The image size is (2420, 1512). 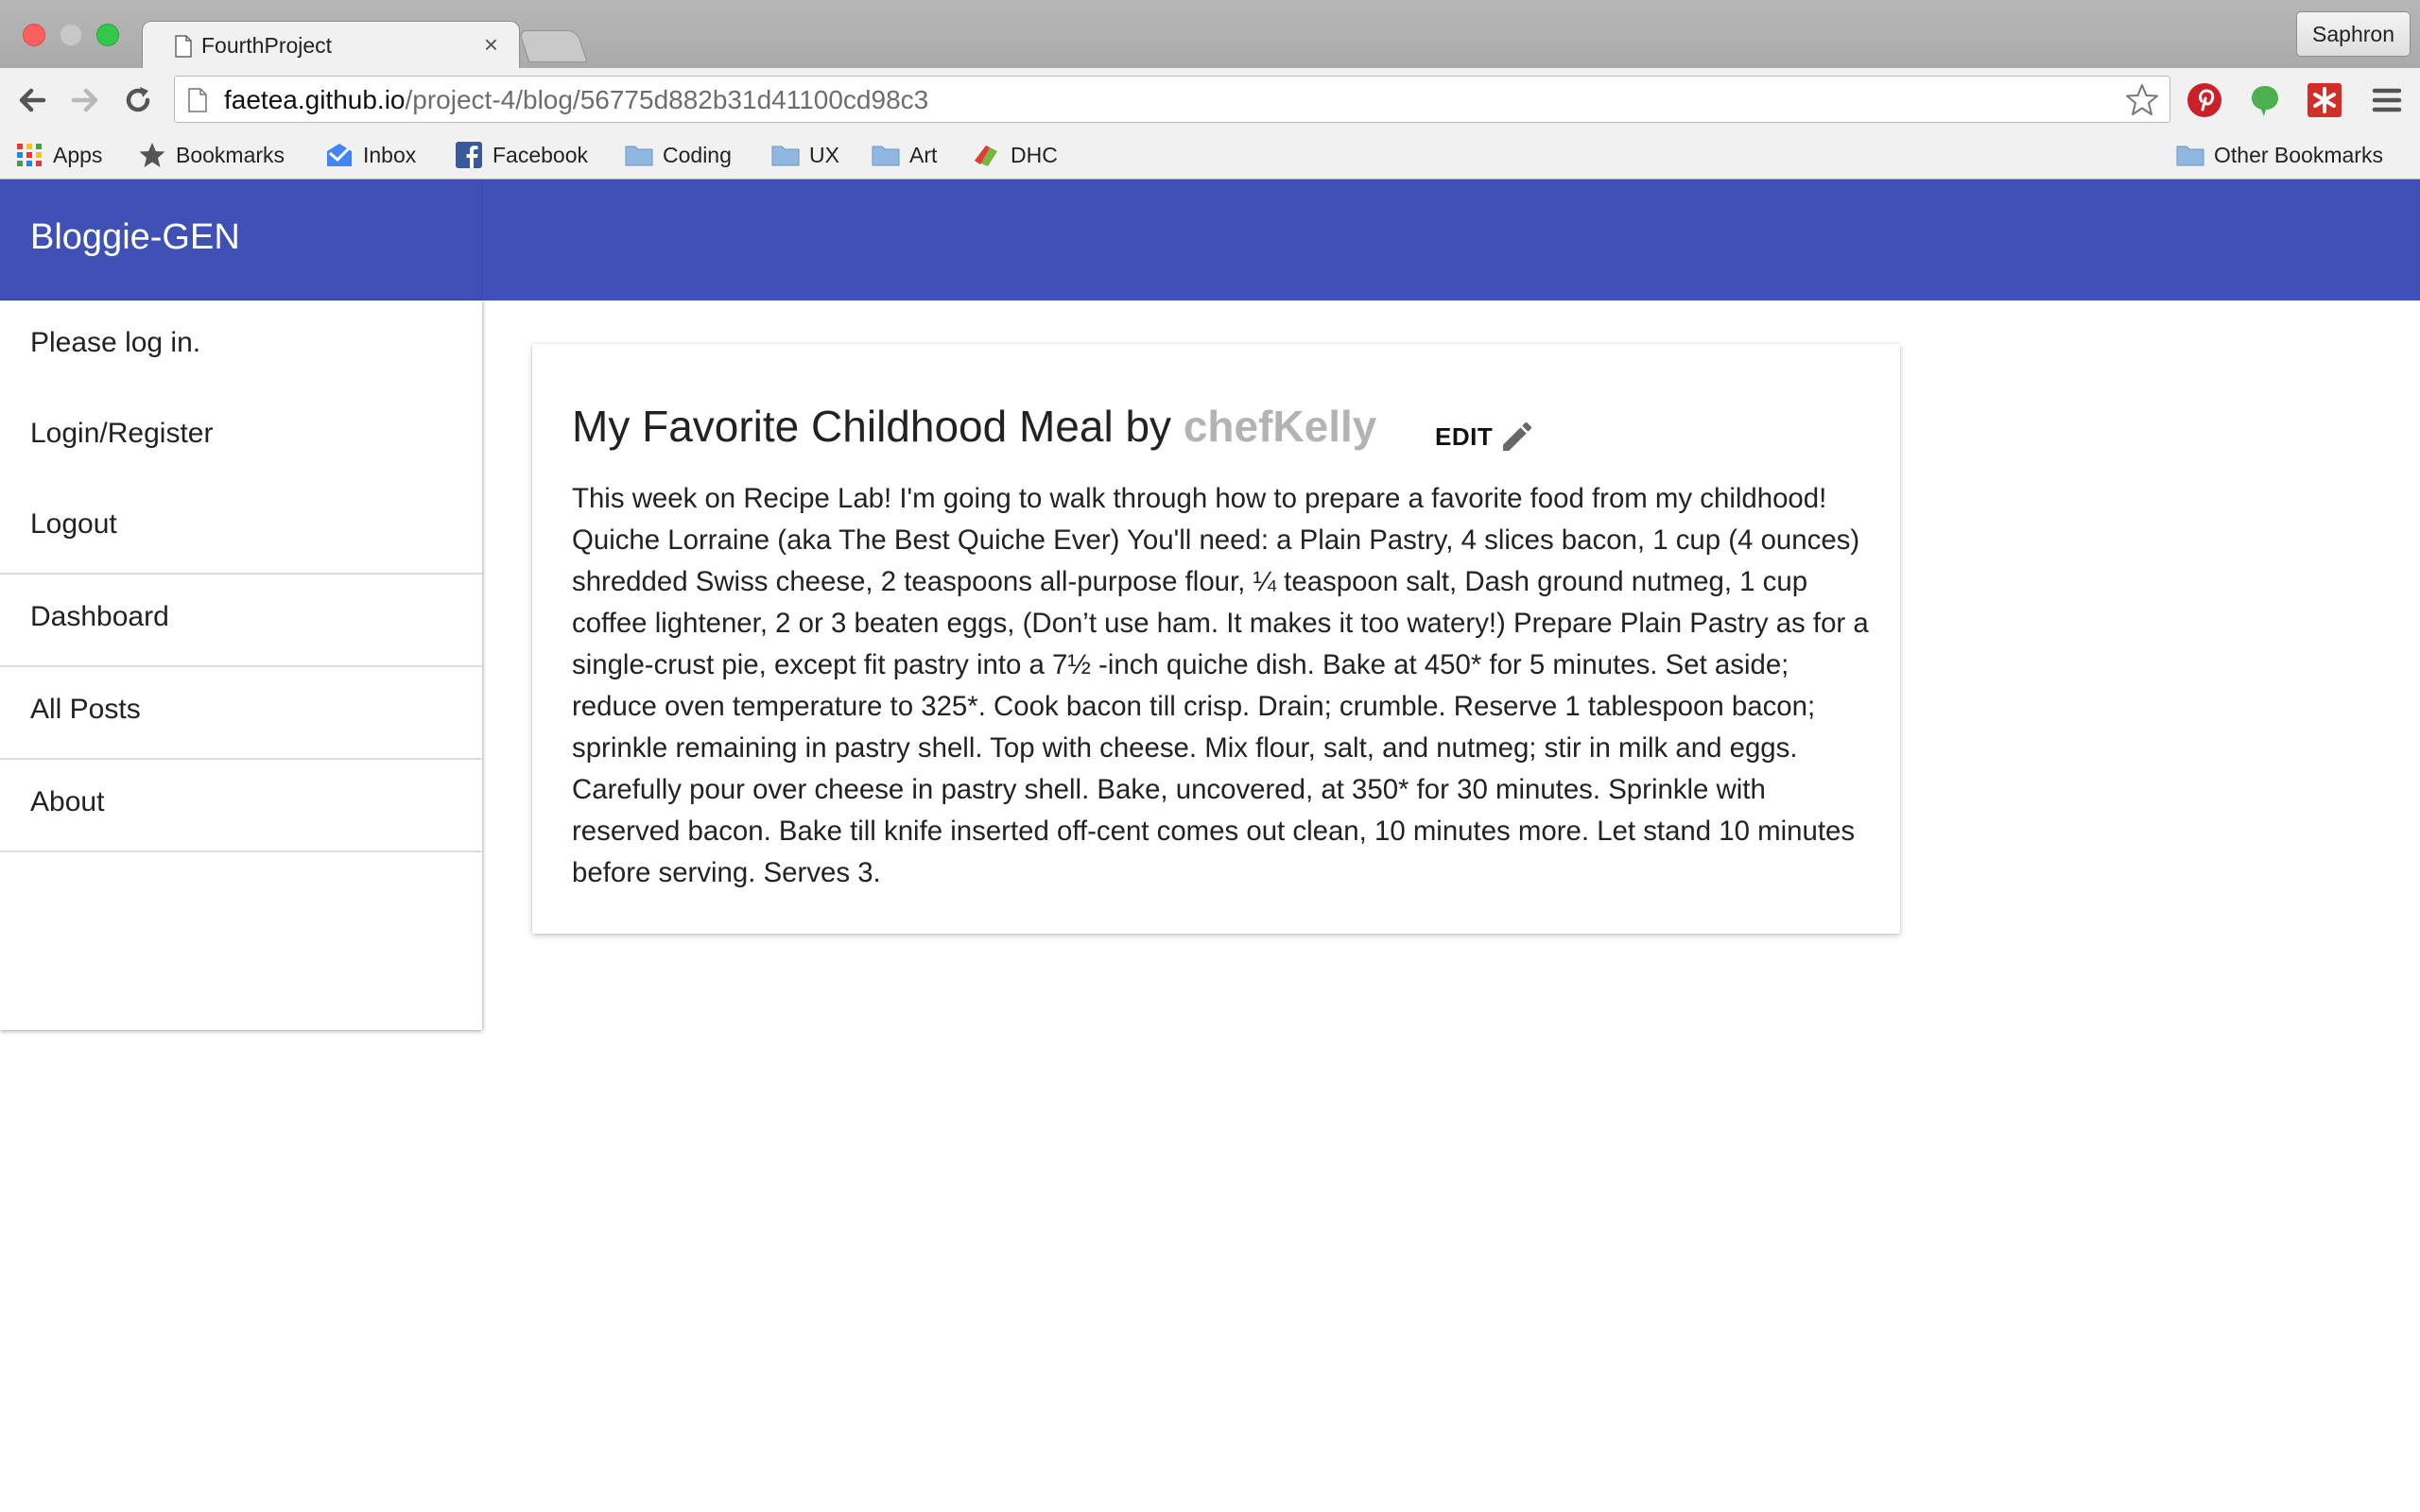 I want to click on bookmark-folder-coding: Coding, so click(x=678, y=155).